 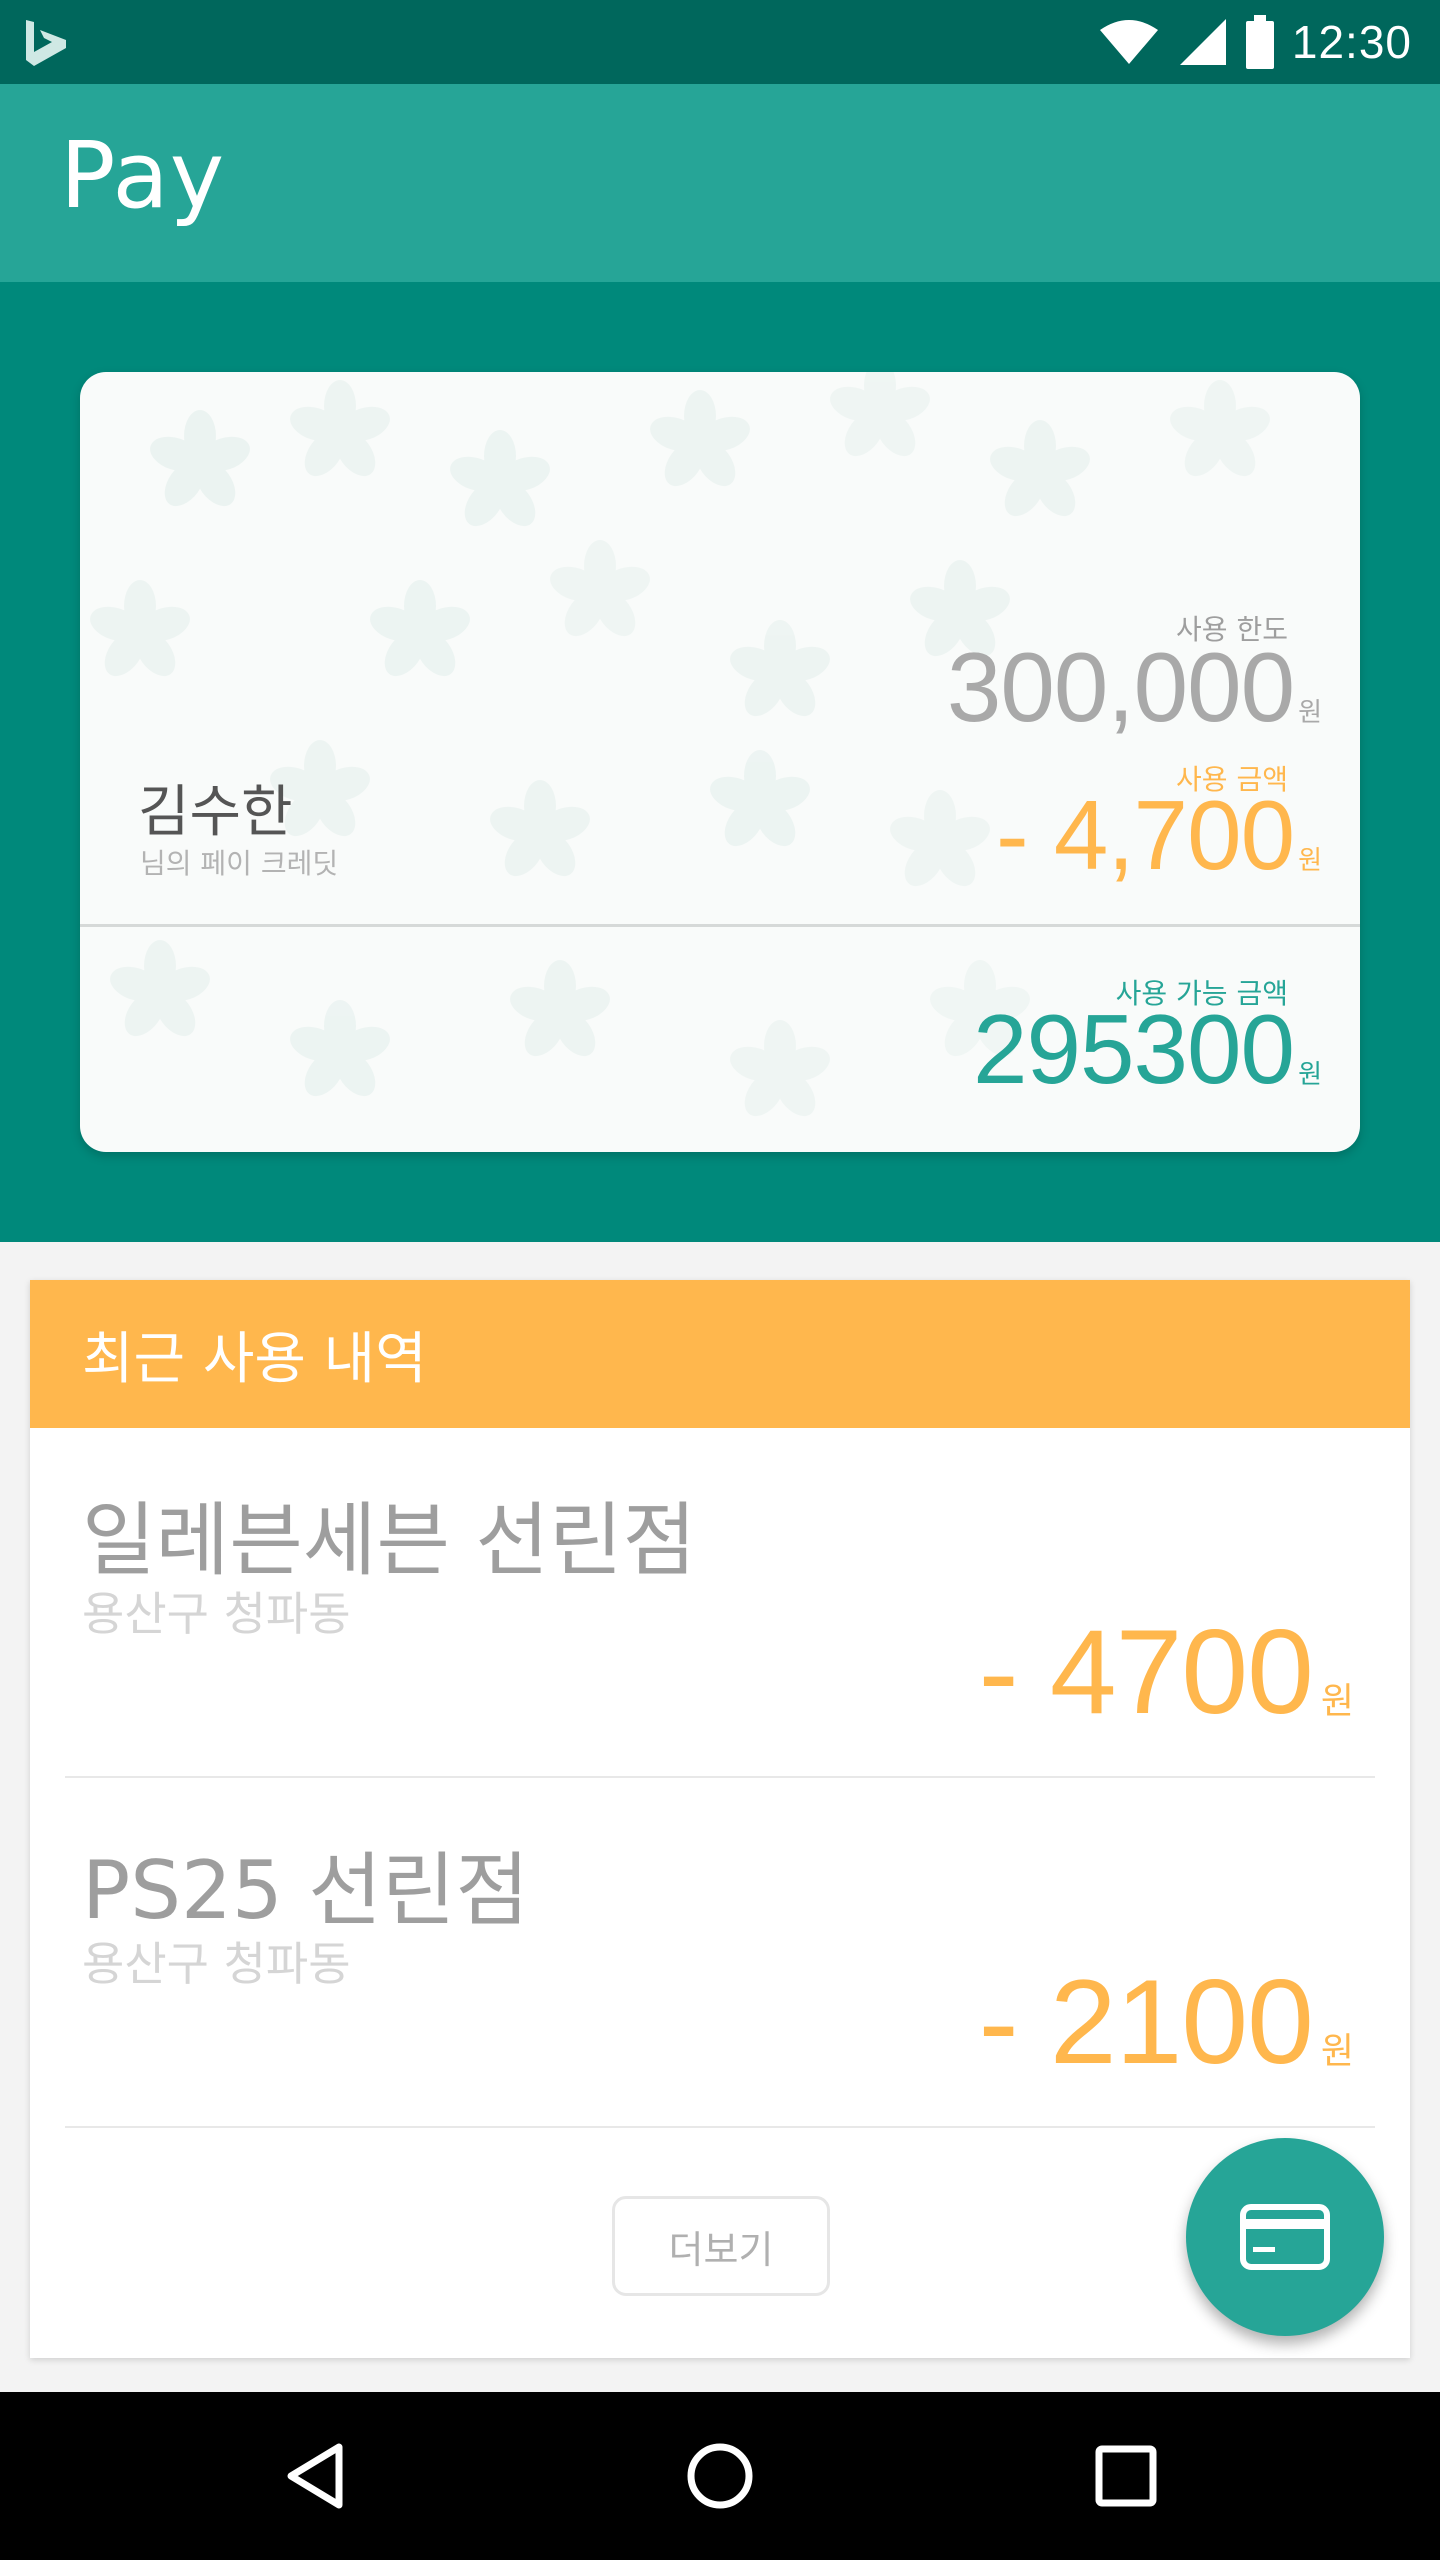 What do you see at coordinates (1202, 42) in the screenshot?
I see `signal-icon` at bounding box center [1202, 42].